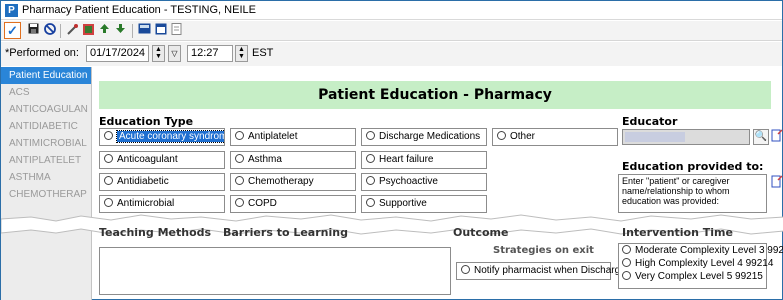 The height and width of the screenshot is (300, 783). Describe the element at coordinates (143, 181) in the screenshot. I see `option-label: Antidiabetic` at that location.